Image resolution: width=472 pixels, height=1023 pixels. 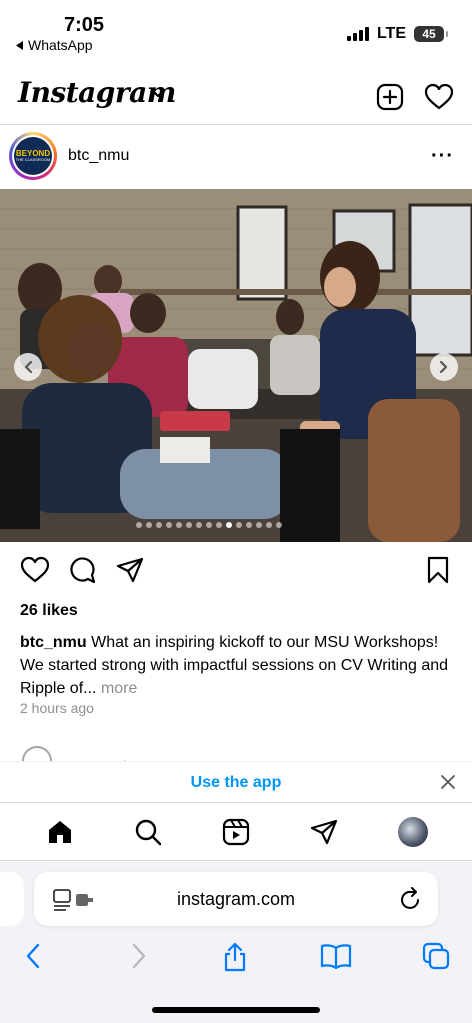 What do you see at coordinates (19, 45) in the screenshot?
I see `back-triangle-icon` at bounding box center [19, 45].